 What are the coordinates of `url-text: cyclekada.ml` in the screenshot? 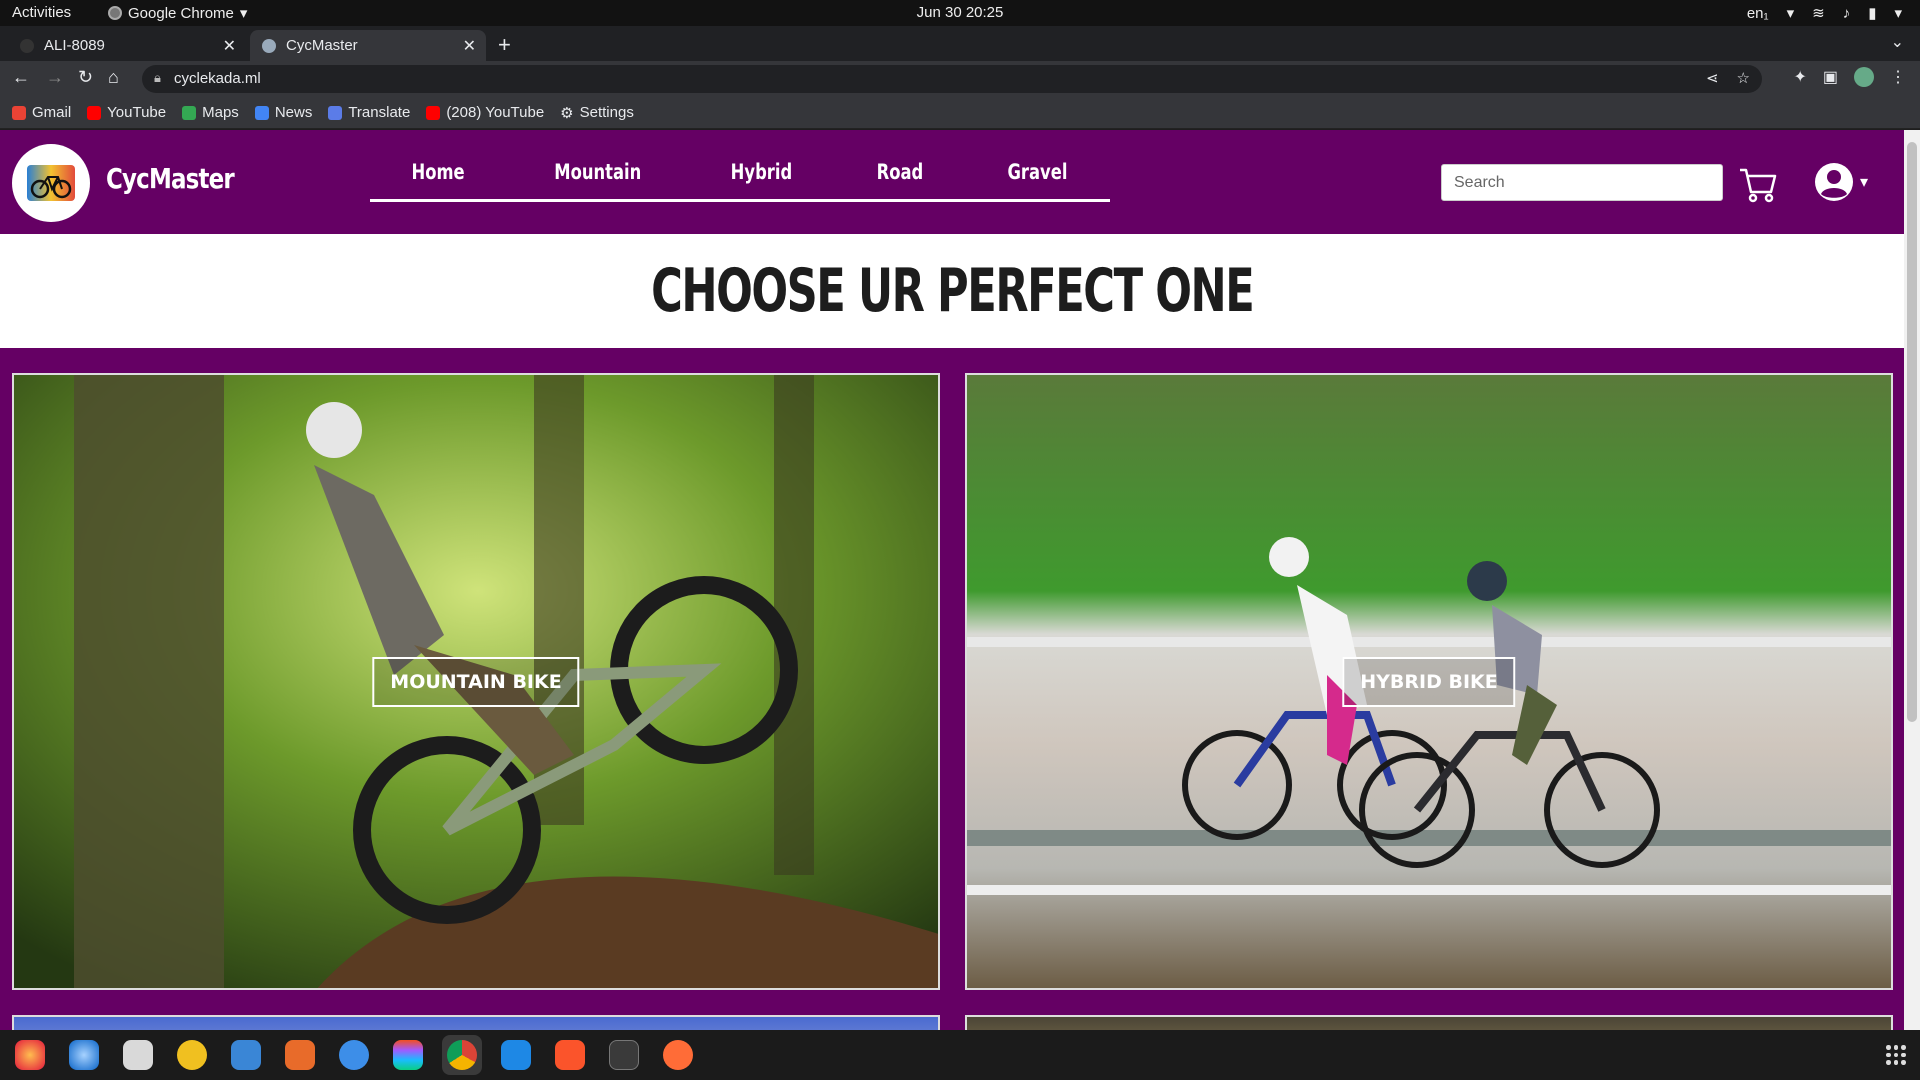 It's located at (217, 78).